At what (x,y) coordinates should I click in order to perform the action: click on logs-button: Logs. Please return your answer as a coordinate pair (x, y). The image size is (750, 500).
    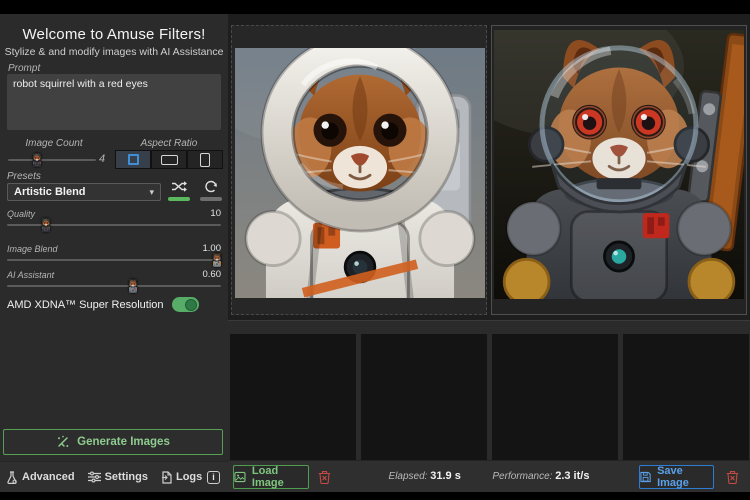
    Looking at the image, I should click on (182, 477).